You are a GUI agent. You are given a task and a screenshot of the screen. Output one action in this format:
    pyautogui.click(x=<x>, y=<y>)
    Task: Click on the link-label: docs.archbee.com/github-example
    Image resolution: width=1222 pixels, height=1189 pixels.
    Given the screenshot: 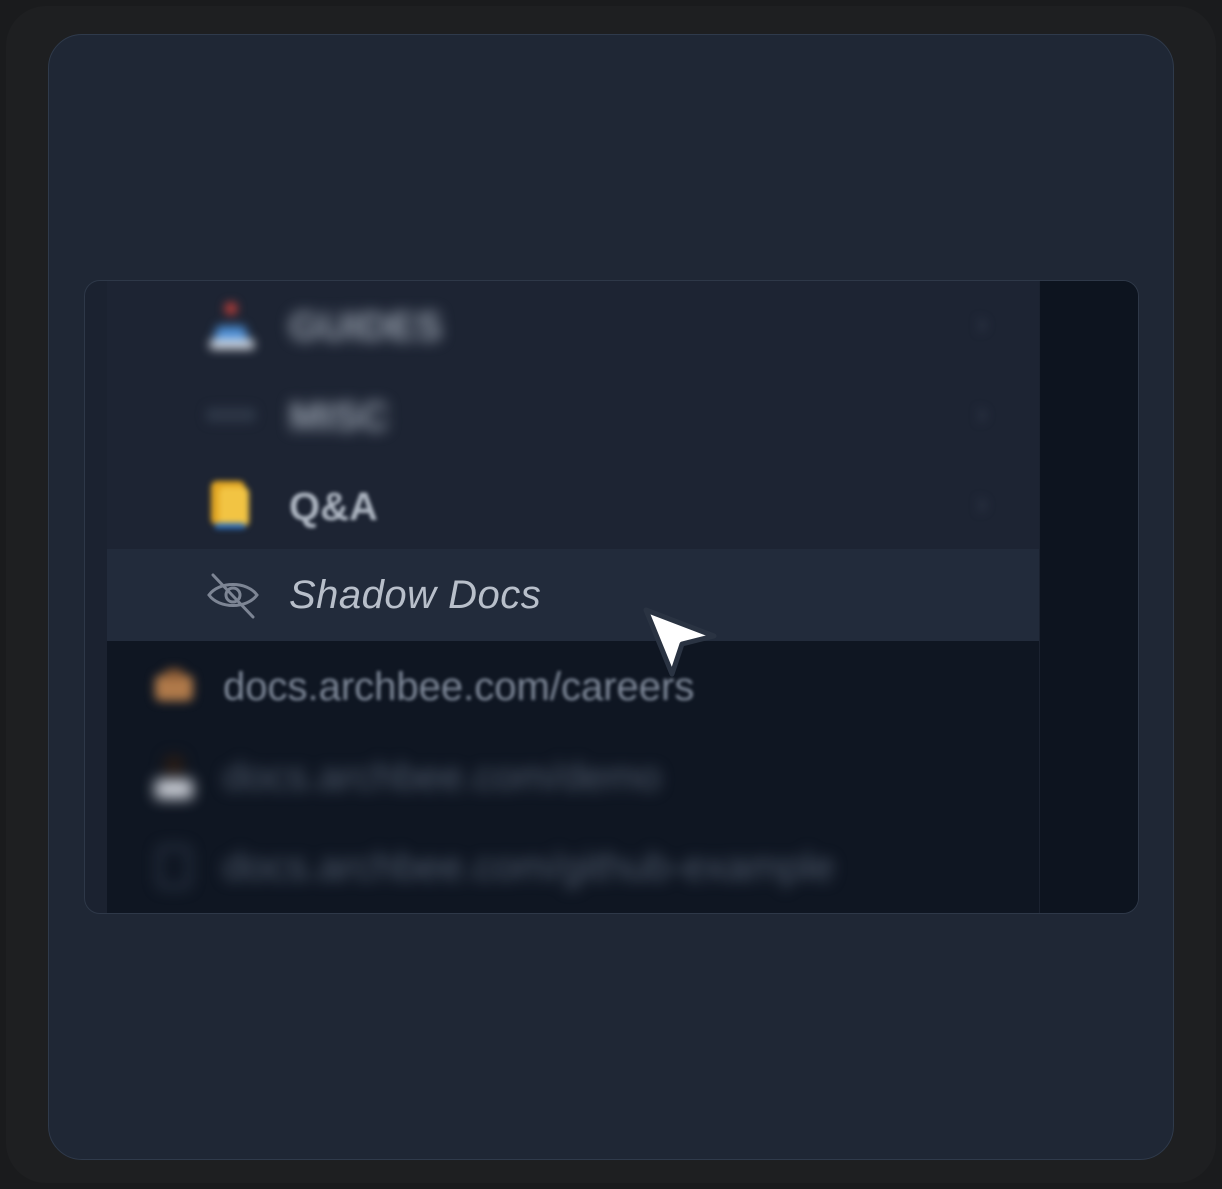 What is the action you would take?
    pyautogui.click(x=529, y=867)
    